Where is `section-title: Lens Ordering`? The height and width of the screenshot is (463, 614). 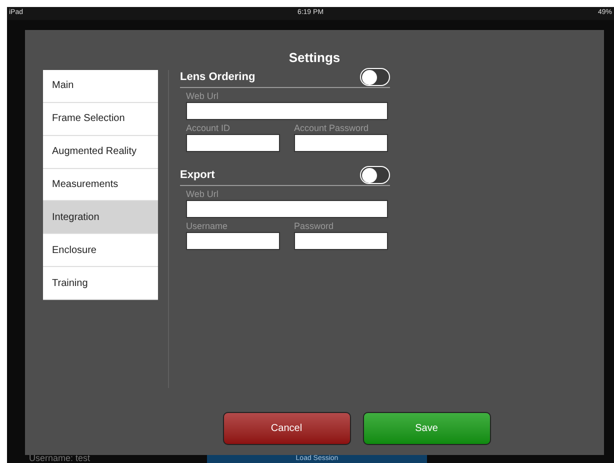 section-title: Lens Ordering is located at coordinates (218, 77).